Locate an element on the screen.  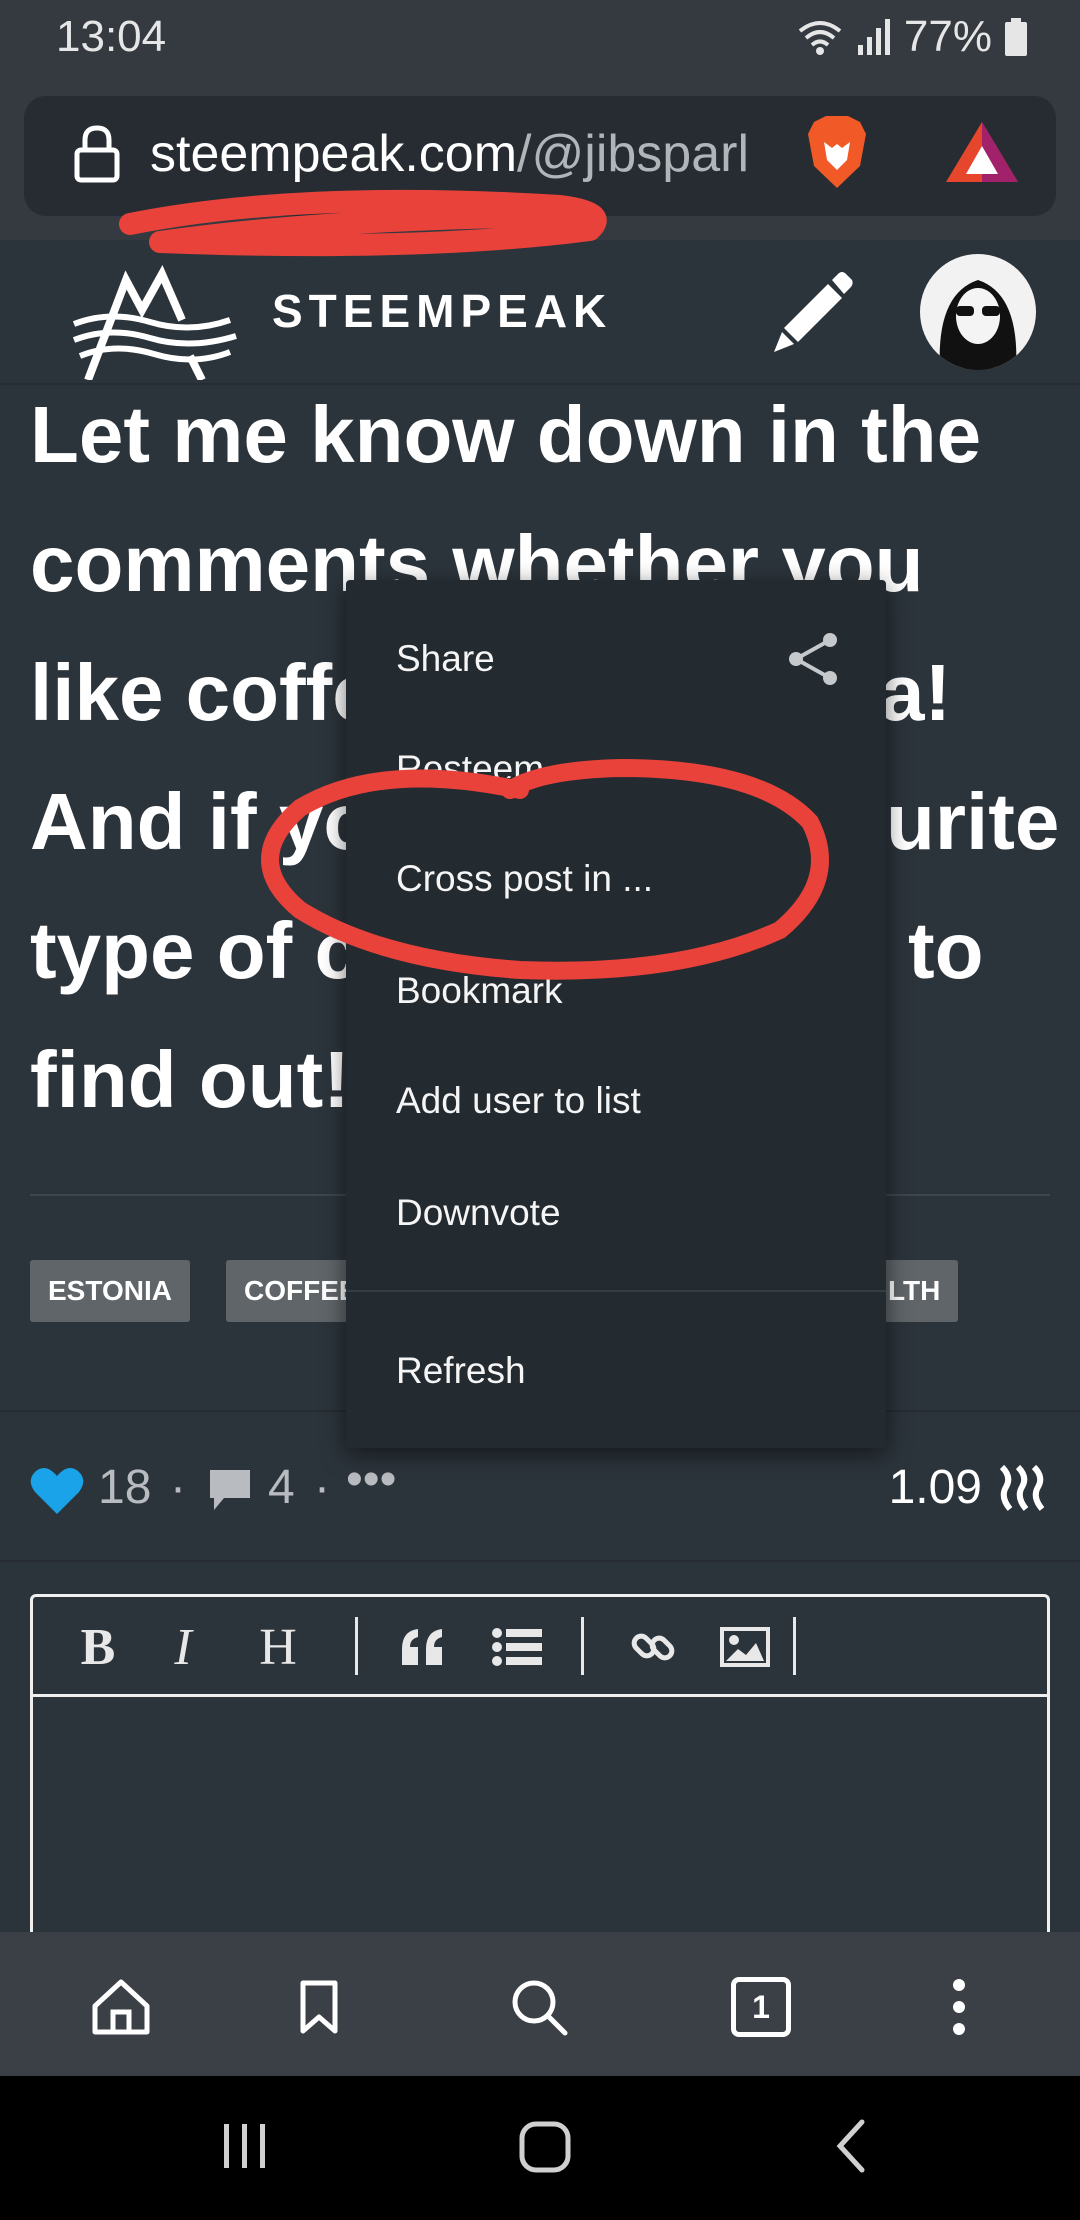
bold-button: B is located at coordinates (98, 1647).